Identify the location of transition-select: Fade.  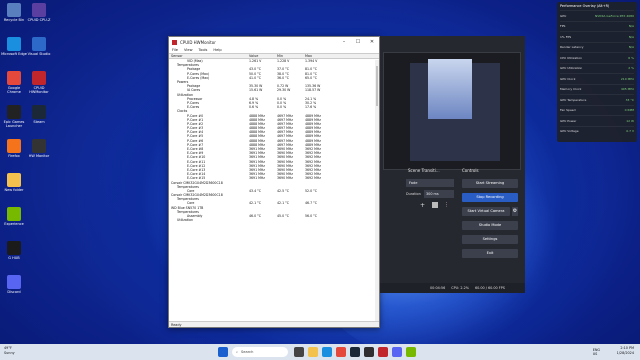
(430, 183).